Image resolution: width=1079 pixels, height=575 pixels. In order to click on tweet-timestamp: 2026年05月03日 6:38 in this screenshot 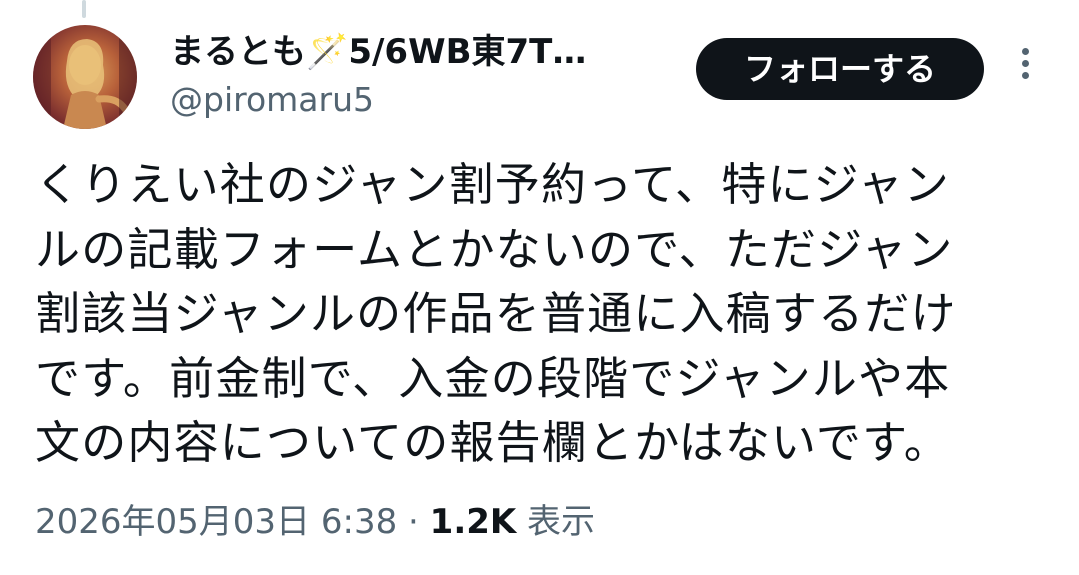, I will do `click(216, 522)`.